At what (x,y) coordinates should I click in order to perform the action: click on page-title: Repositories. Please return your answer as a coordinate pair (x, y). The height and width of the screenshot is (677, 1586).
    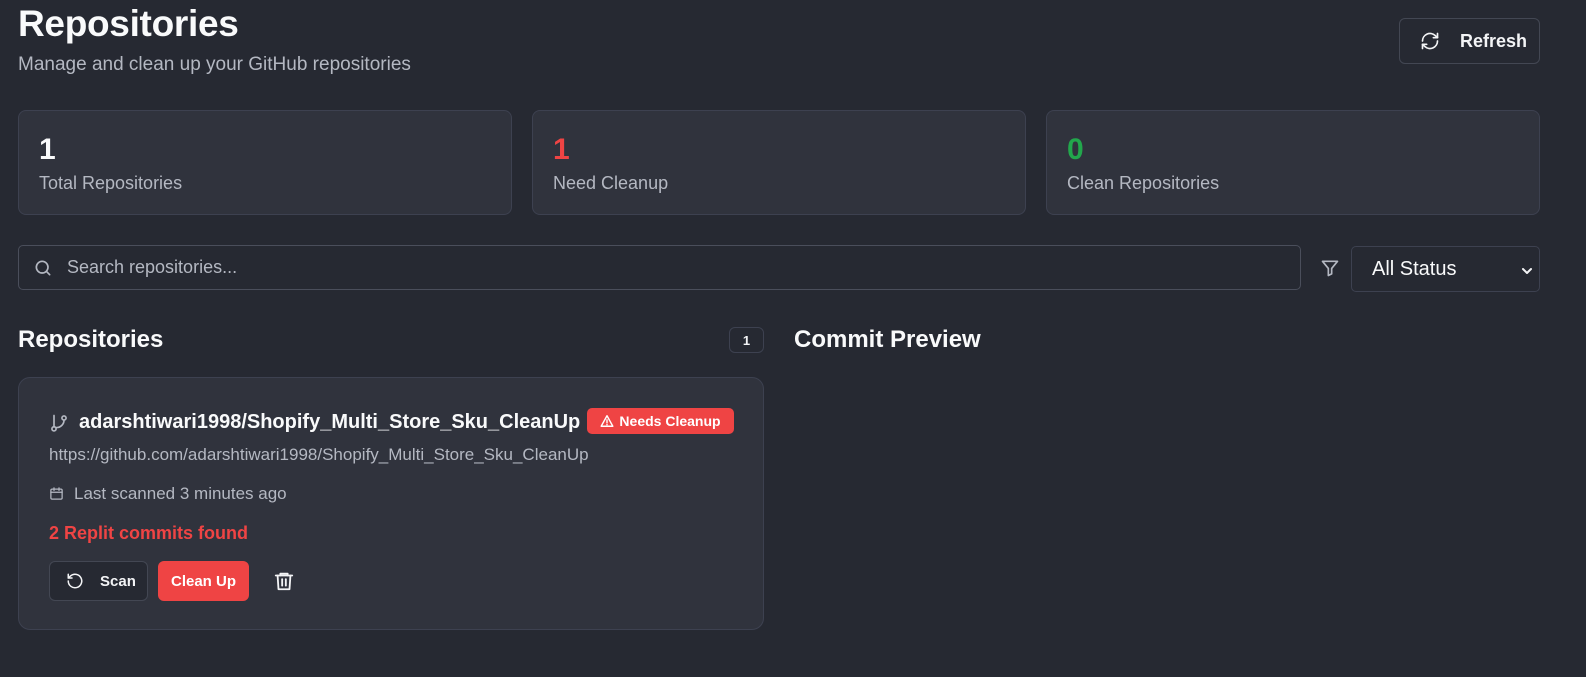
    Looking at the image, I should click on (128, 23).